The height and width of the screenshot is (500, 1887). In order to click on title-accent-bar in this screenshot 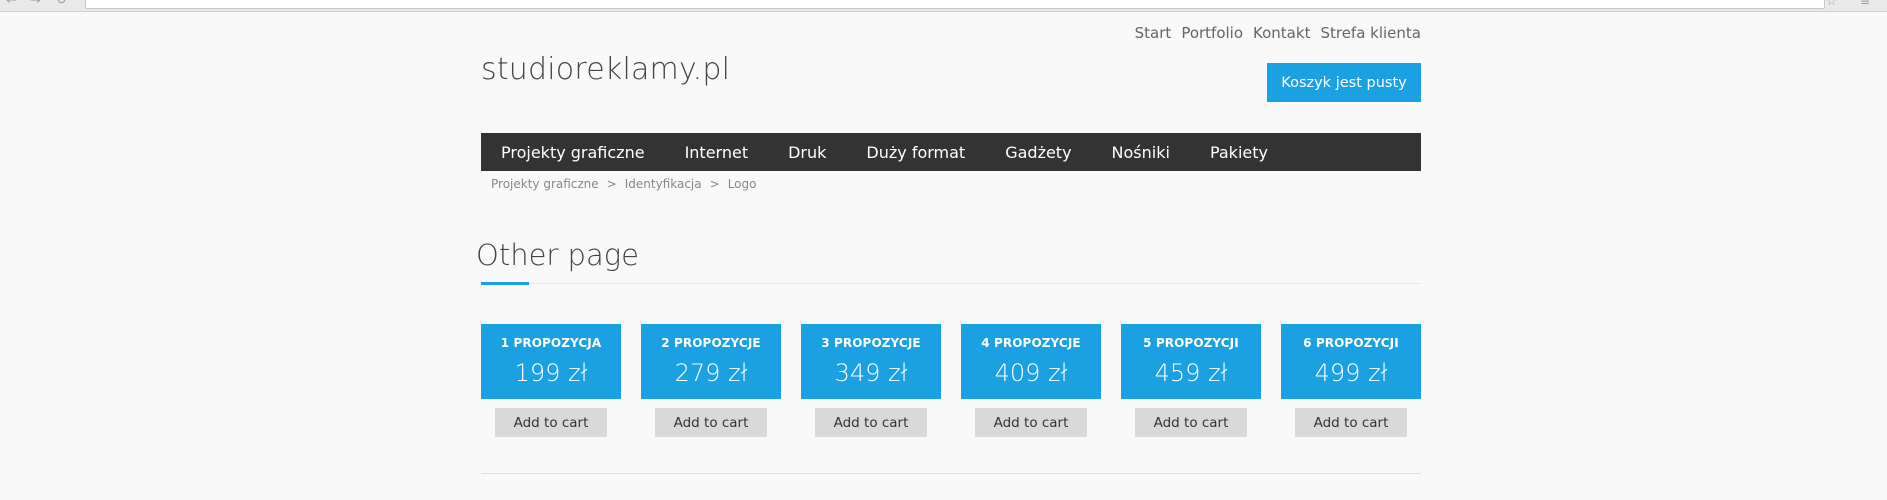, I will do `click(505, 283)`.